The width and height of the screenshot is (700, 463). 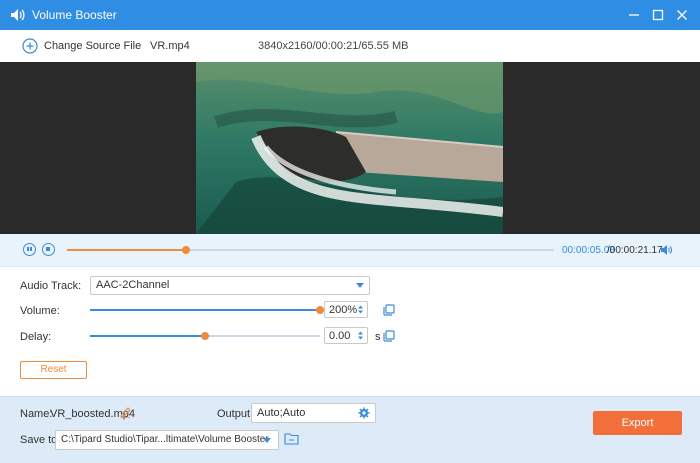 I want to click on volume-label: Volume:, so click(x=40, y=311).